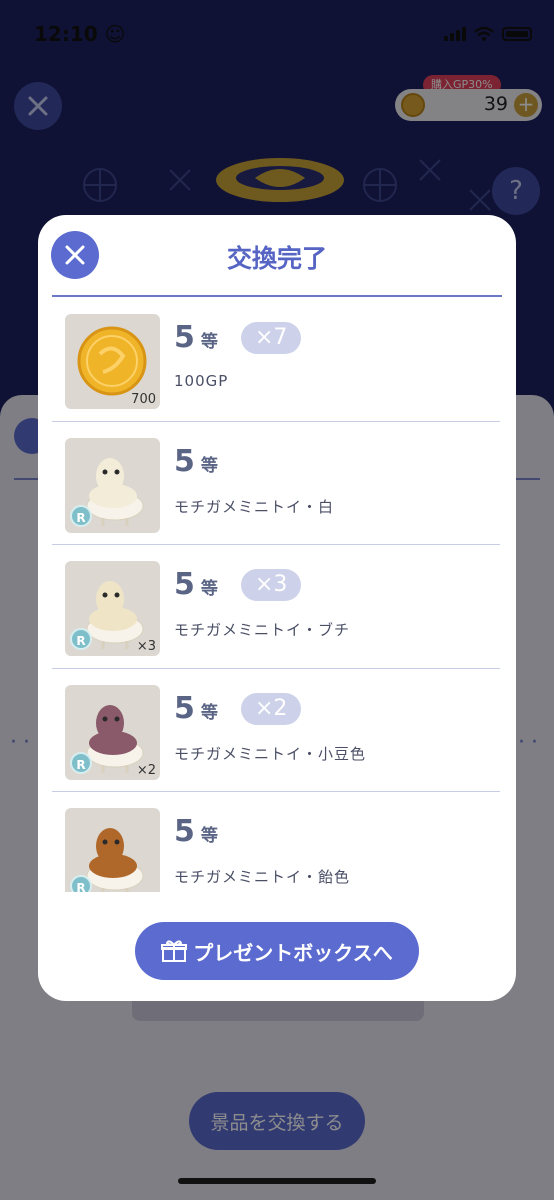 This screenshot has width=554, height=1200. Describe the element at coordinates (276, 258) in the screenshot. I see `modal-title: 交換完了` at that location.